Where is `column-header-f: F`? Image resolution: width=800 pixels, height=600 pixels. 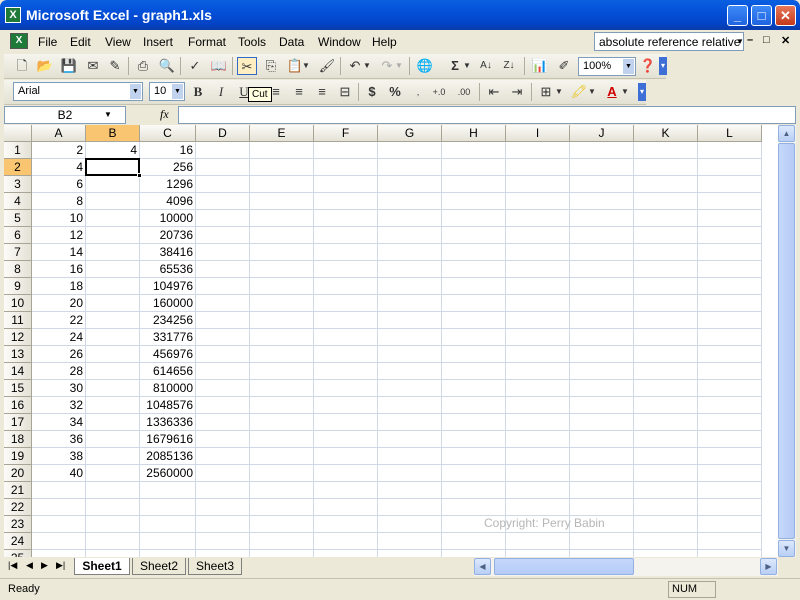 column-header-f: F is located at coordinates (346, 133).